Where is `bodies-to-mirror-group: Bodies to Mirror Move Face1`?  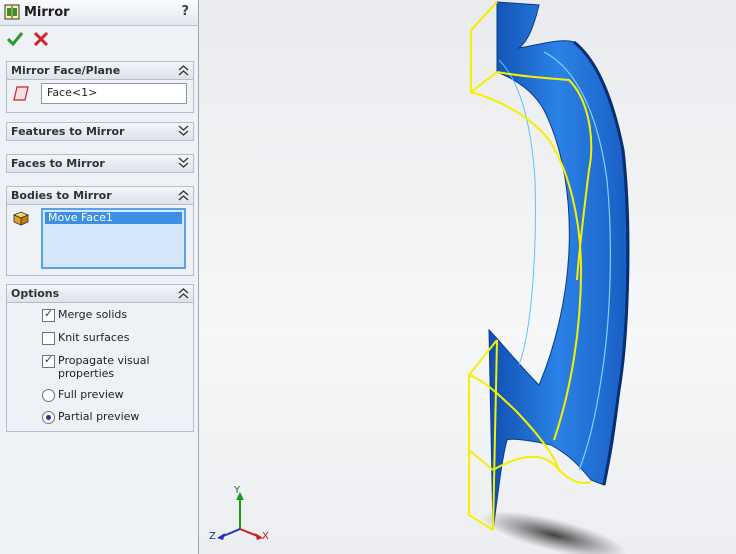
bodies-to-mirror-group: Bodies to Mirror Move Face1 is located at coordinates (100, 231).